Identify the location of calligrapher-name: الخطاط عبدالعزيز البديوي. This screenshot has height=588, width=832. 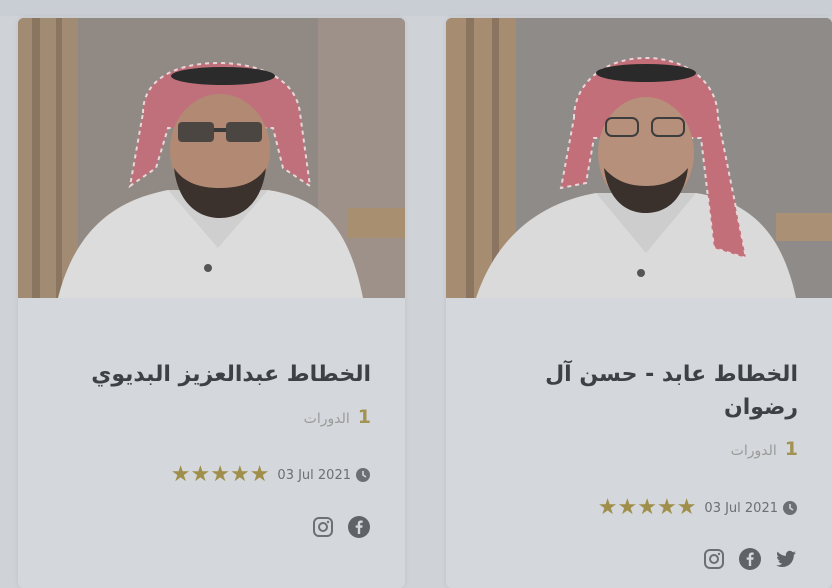
(231, 374).